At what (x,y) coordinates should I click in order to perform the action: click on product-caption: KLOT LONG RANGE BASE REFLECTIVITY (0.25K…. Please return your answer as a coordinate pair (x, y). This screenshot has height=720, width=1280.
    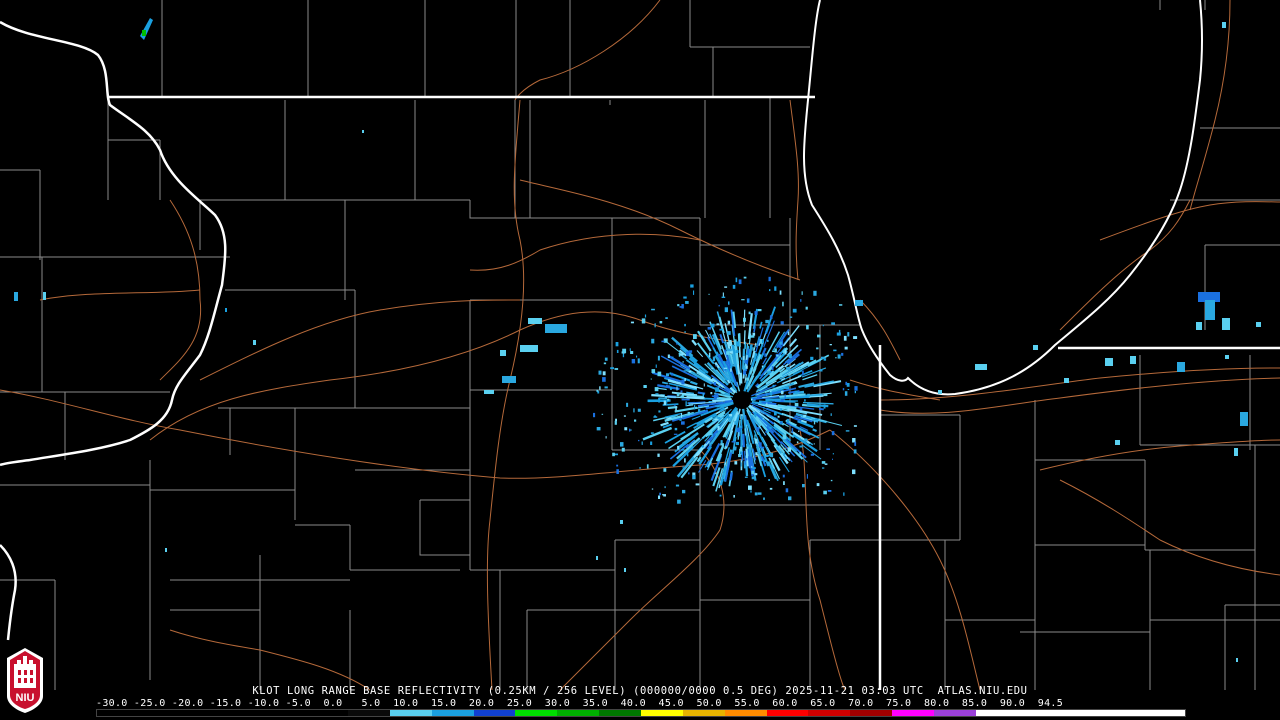
    Looking at the image, I should click on (640, 691).